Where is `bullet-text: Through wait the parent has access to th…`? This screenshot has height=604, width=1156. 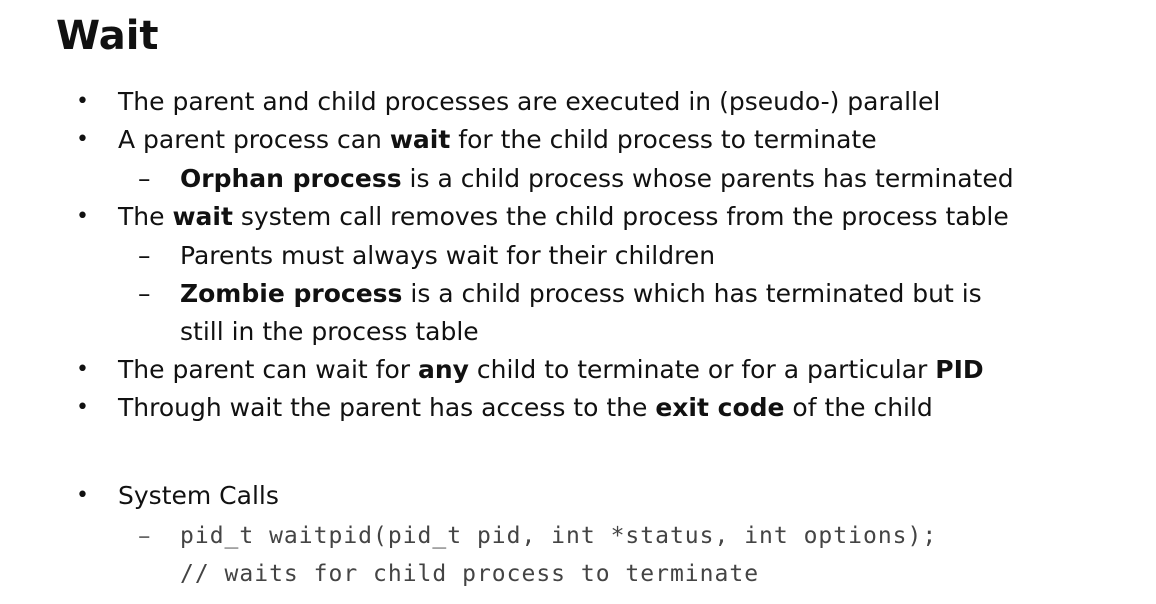
bullet-text: Through wait the parent has access to th… is located at coordinates (525, 407).